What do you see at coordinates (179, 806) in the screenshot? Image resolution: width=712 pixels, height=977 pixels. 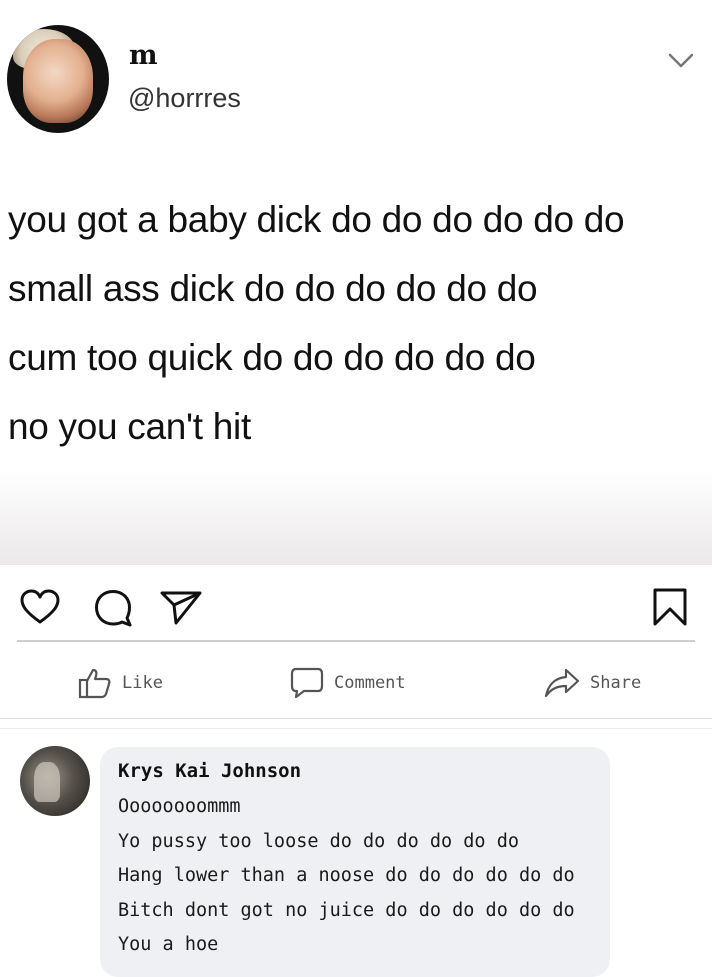 I see `comment-line: Oooooooommm` at bounding box center [179, 806].